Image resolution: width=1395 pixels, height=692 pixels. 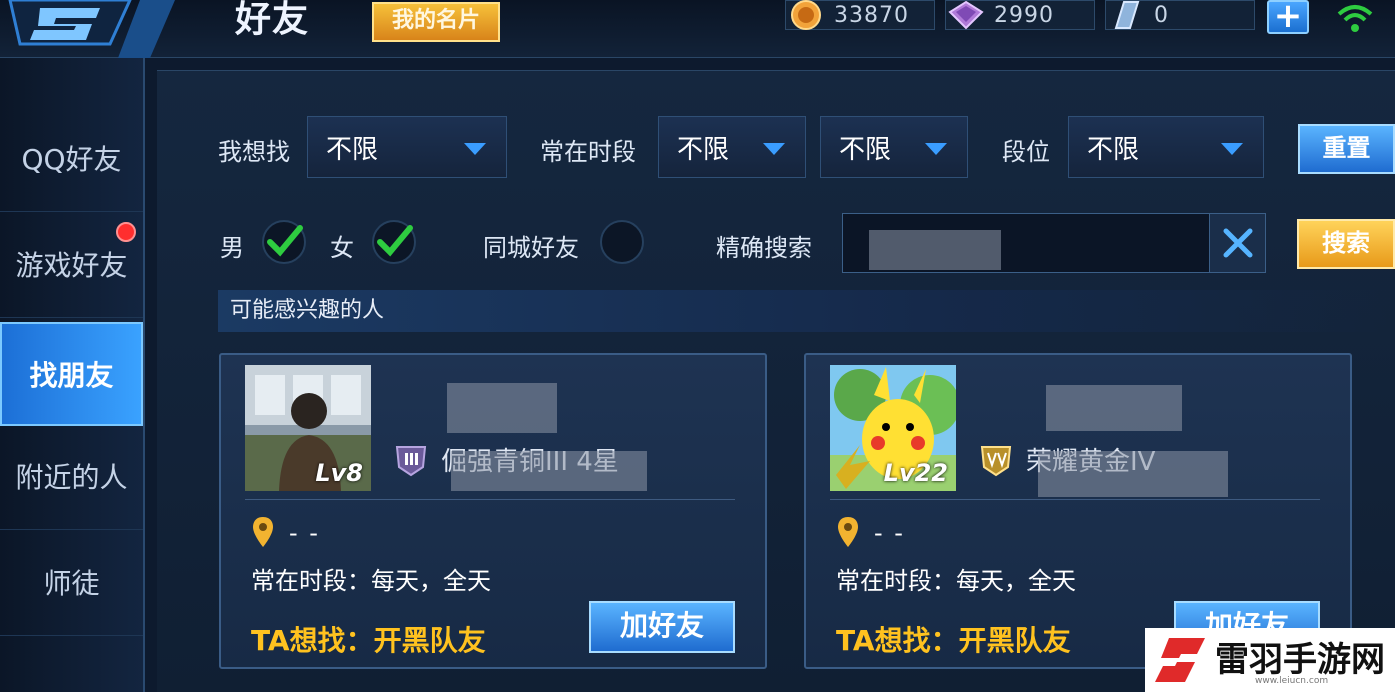 I want to click on gold-currency: 33870, so click(x=860, y=15).